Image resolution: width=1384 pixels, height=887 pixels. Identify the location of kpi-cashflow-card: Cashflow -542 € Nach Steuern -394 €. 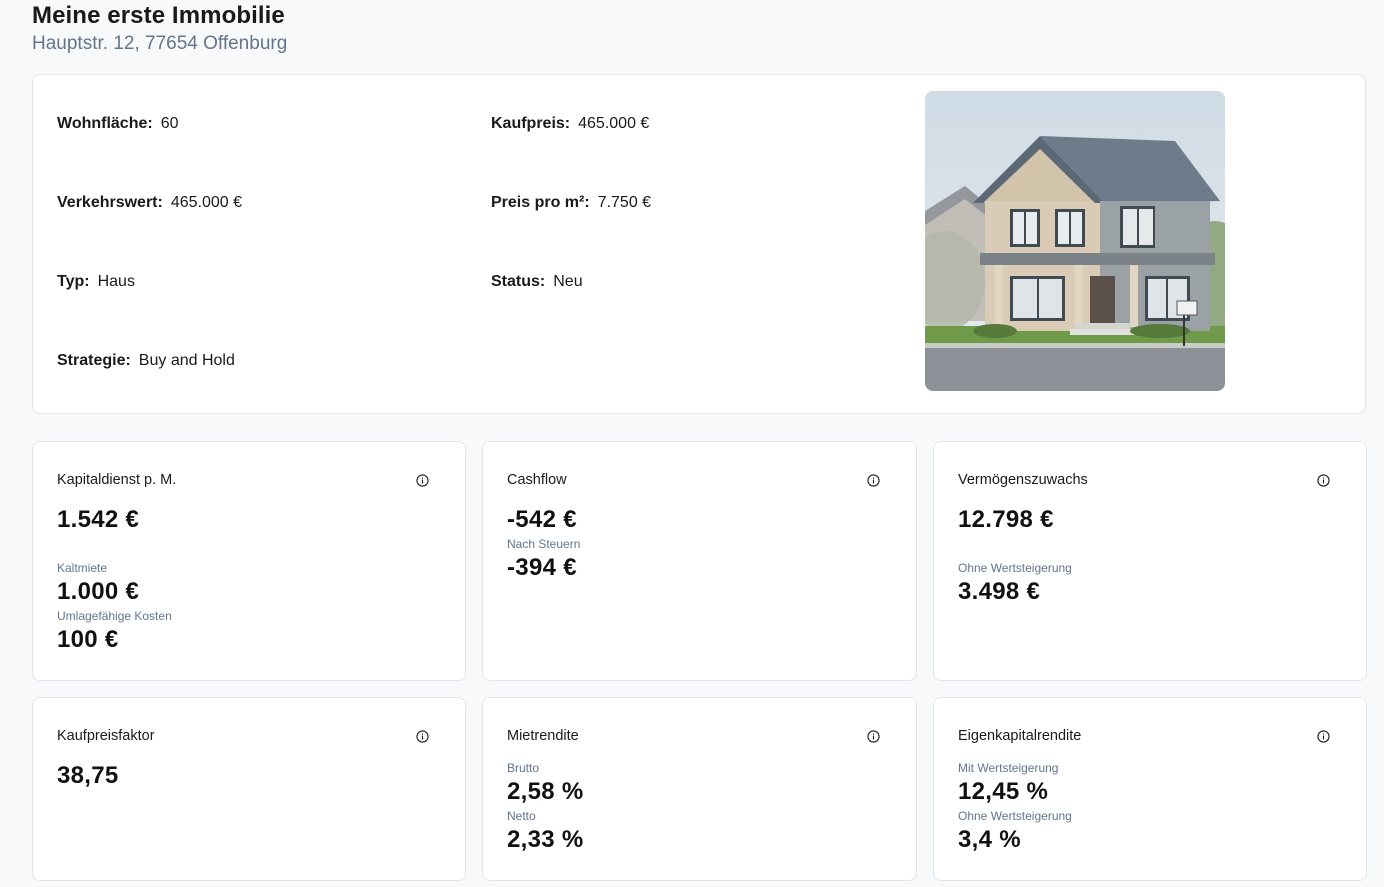
(699, 561).